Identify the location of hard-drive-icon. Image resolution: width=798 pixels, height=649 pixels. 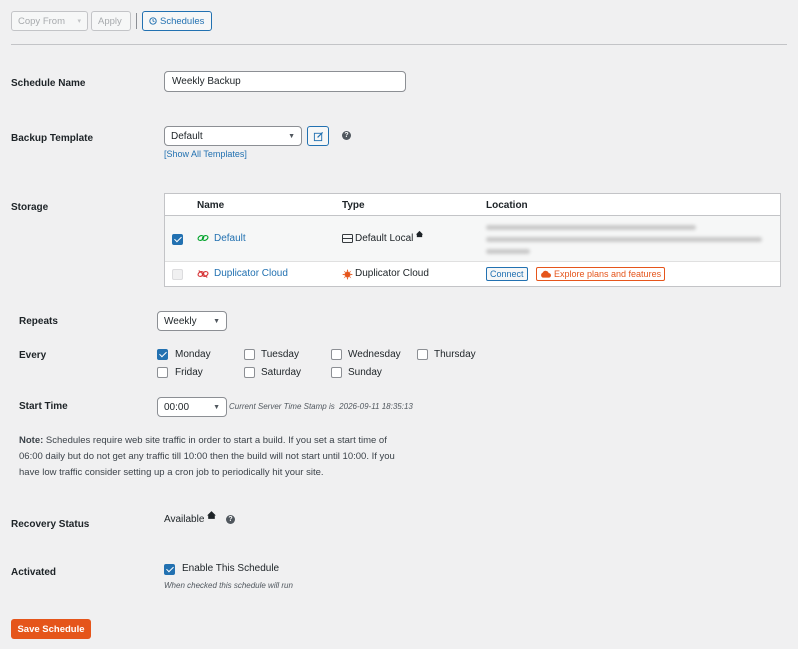
(347, 238).